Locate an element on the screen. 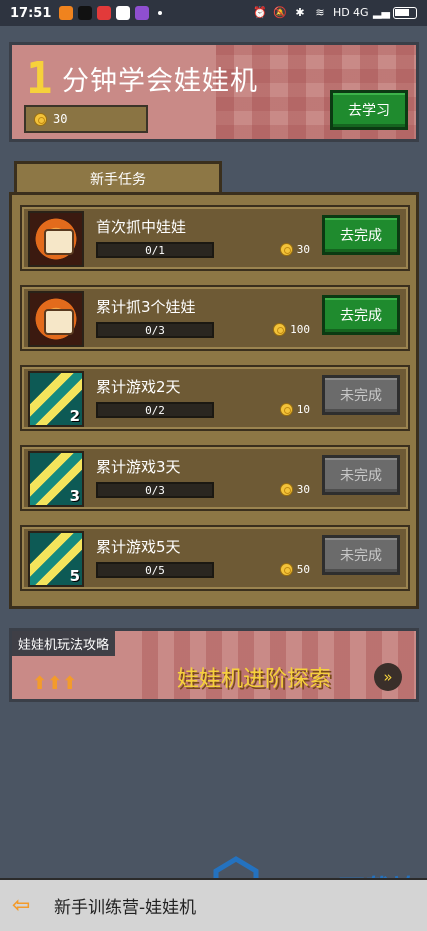  road-icon: 5 is located at coordinates (56, 559).